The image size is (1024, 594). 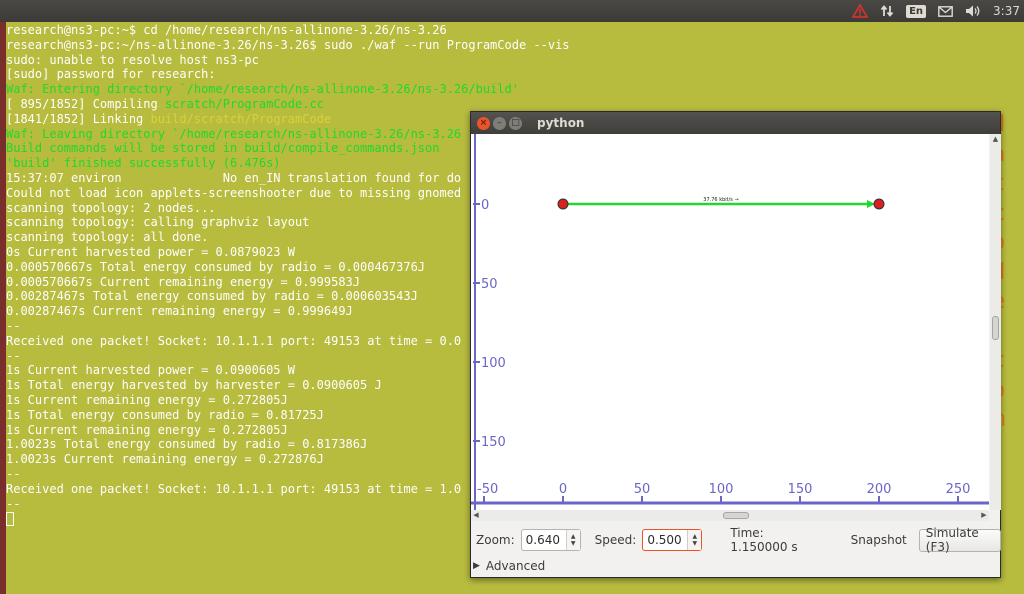 I want to click on minimize-icon: –, so click(x=499, y=122).